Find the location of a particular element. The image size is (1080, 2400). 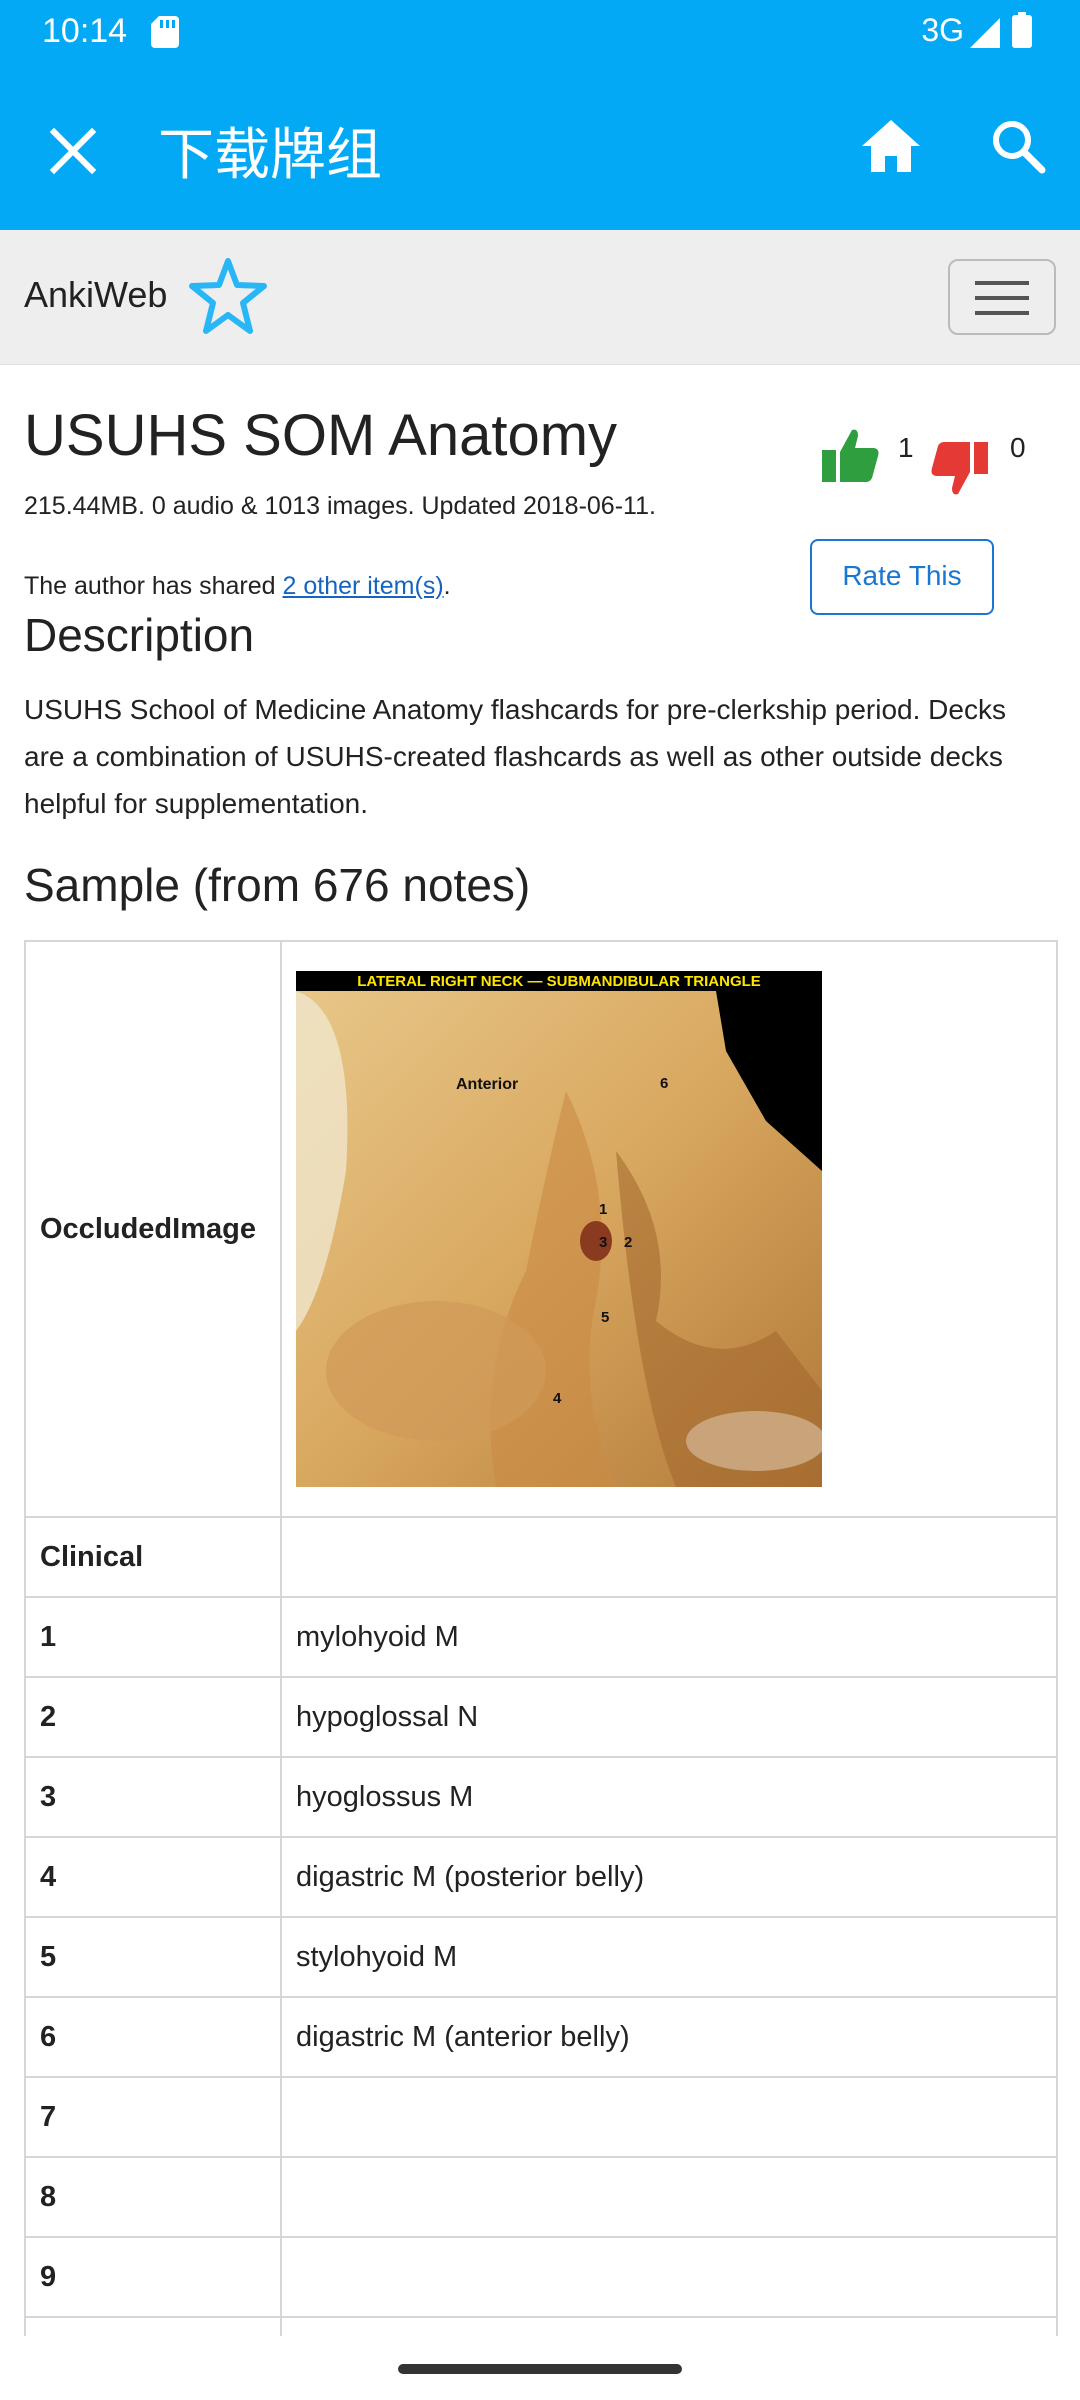

field-value: digastric M (anterior belly) is located at coordinates (669, 2037).